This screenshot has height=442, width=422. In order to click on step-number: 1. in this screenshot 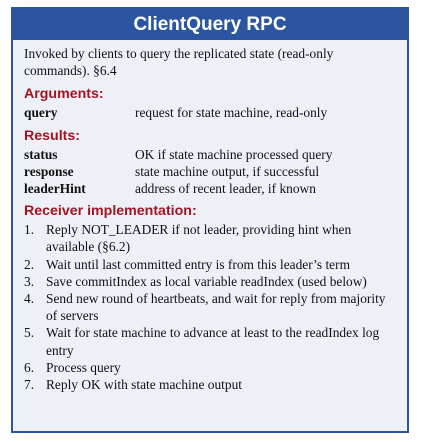, I will do `click(29, 230)`.